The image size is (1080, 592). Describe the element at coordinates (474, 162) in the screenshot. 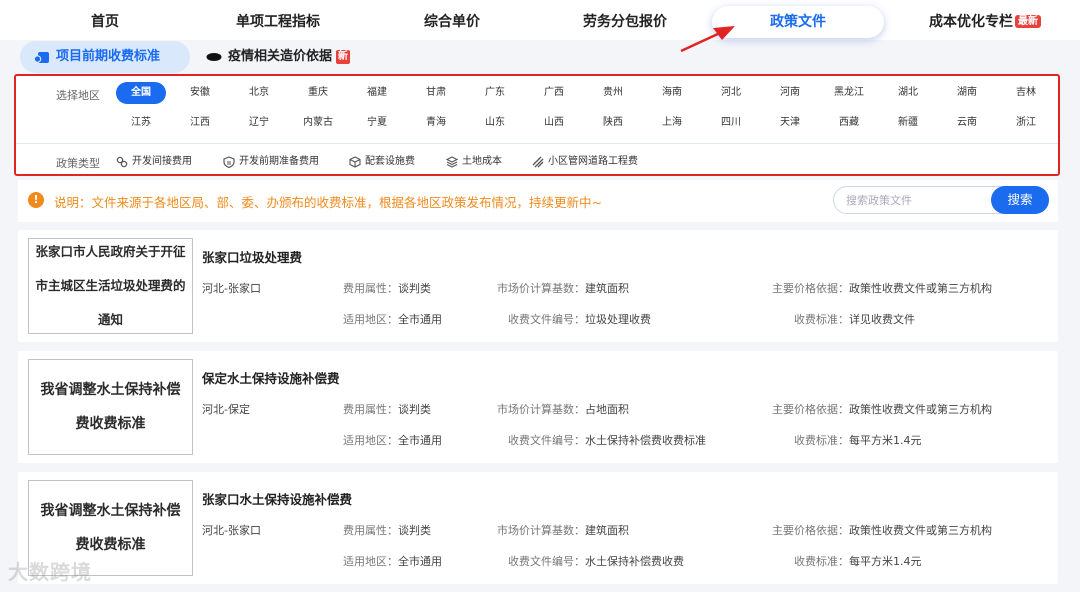

I see `policy-type-land-cost: 土地成本` at that location.